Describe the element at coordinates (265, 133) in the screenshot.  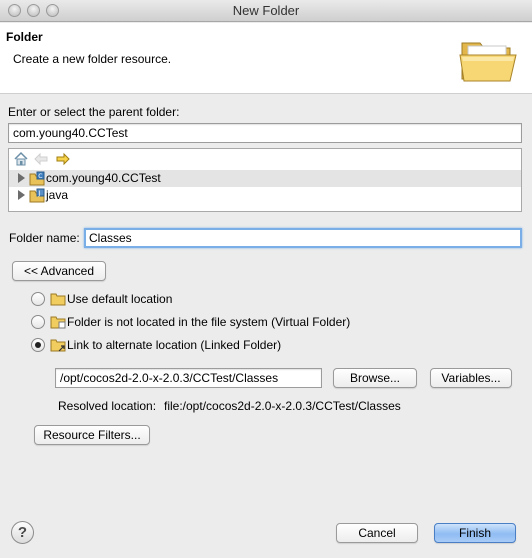
I see `parent-folder-field: com.young40.CCTest` at that location.